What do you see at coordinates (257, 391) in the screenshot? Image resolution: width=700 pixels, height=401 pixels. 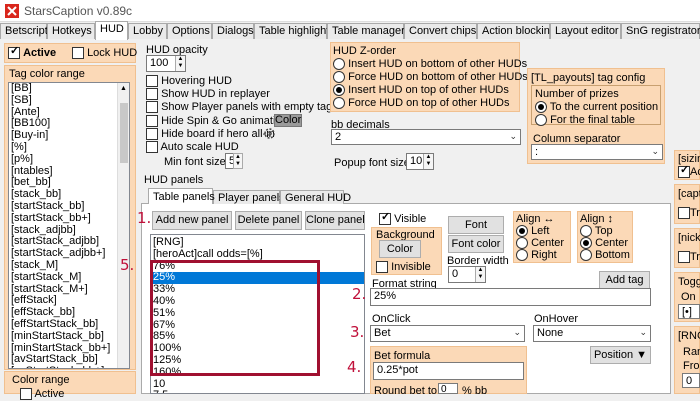 I see `panel-list-item: 7.5` at bounding box center [257, 391].